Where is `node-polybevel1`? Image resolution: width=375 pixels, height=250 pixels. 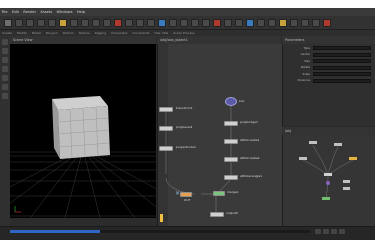
node-polybevel1 is located at coordinates (166, 128).